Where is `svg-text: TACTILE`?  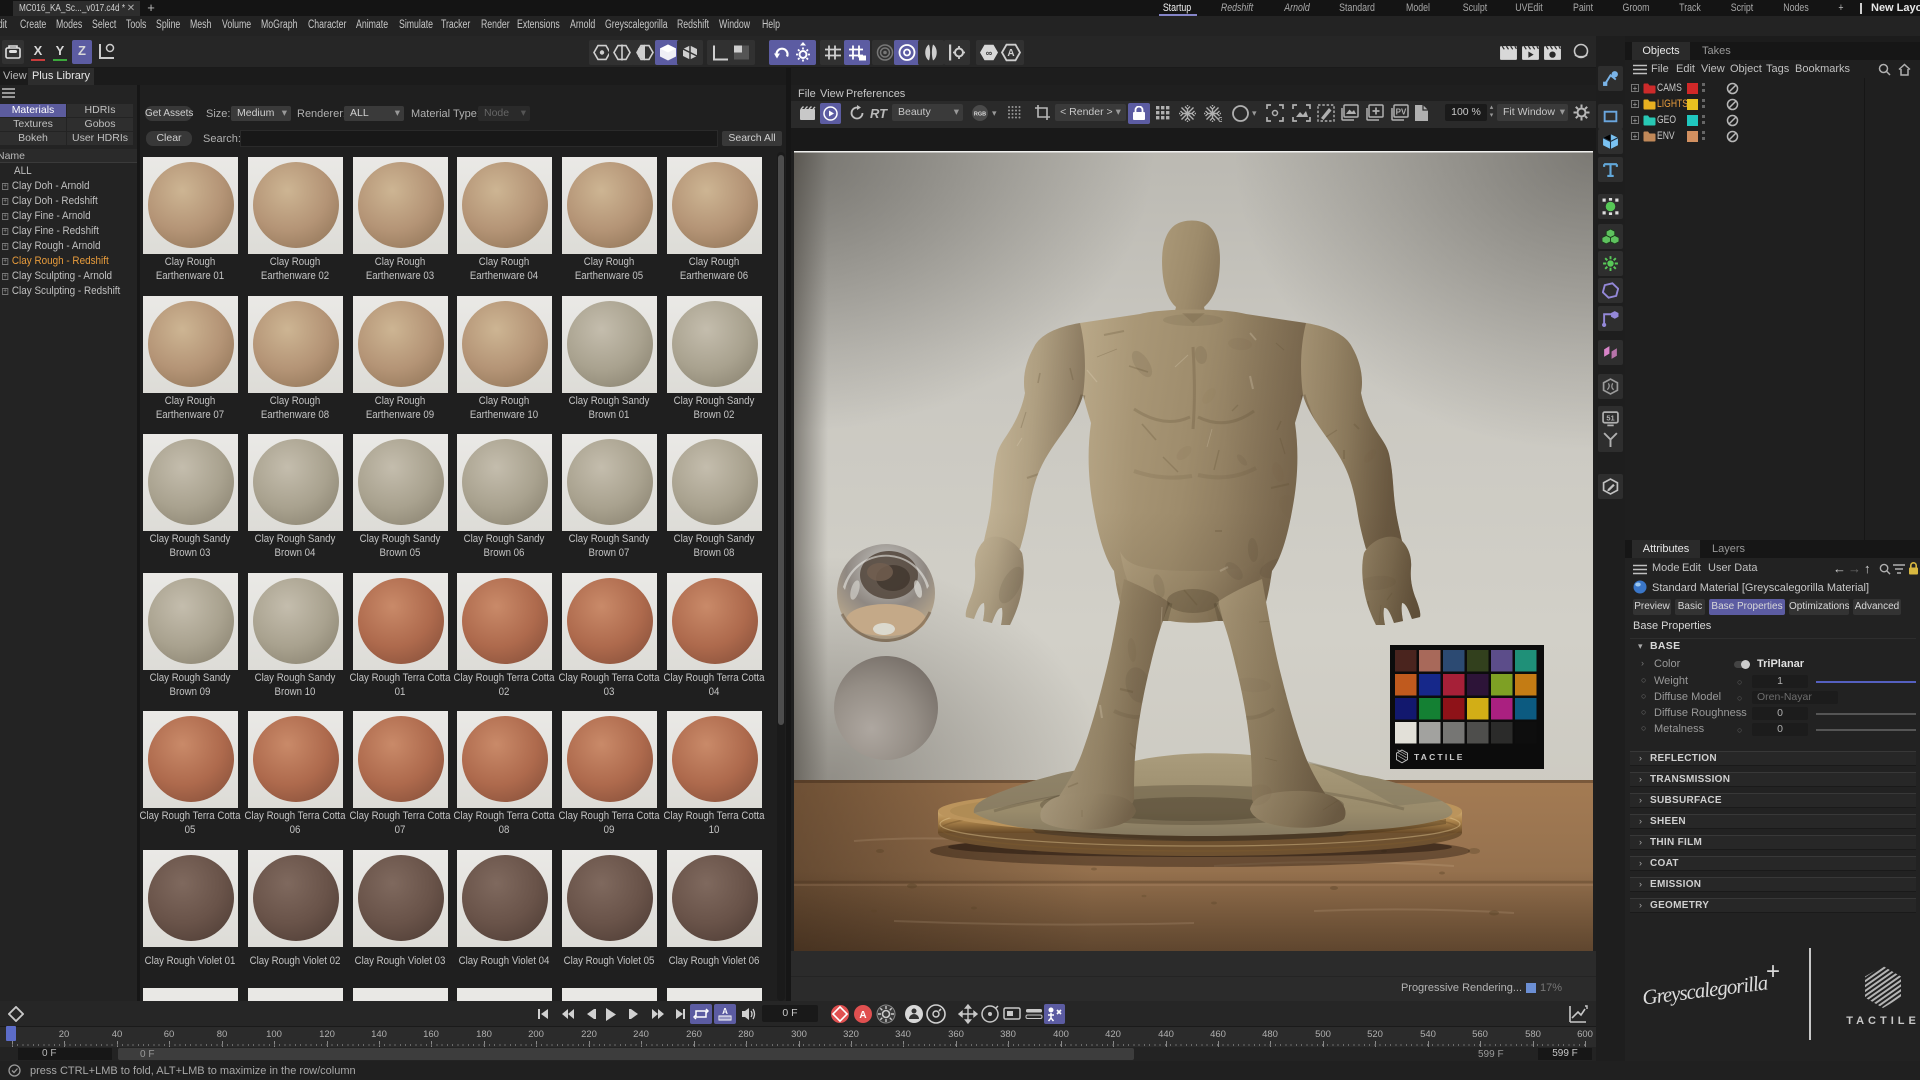
svg-text: TACTILE is located at coordinates (1439, 757).